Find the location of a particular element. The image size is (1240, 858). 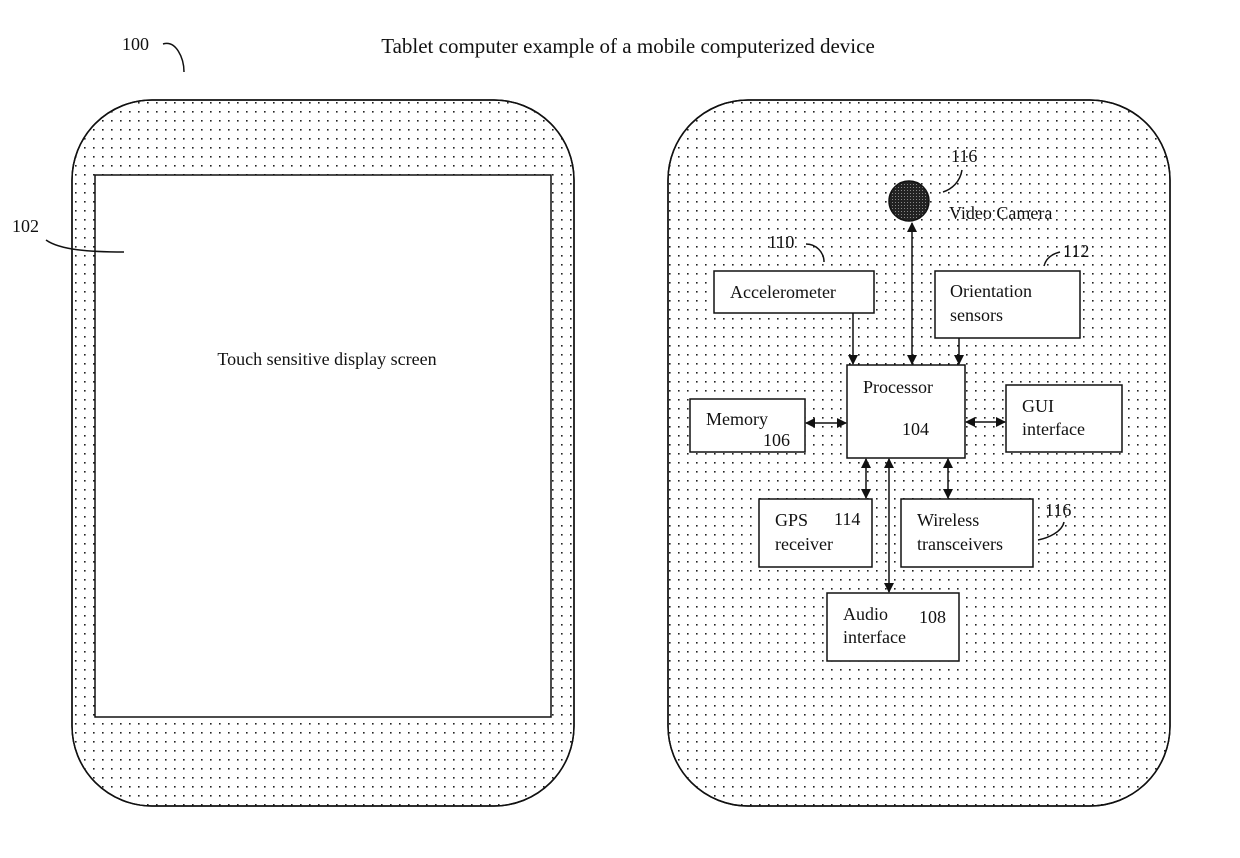

video-camera-icon is located at coordinates (909, 201).